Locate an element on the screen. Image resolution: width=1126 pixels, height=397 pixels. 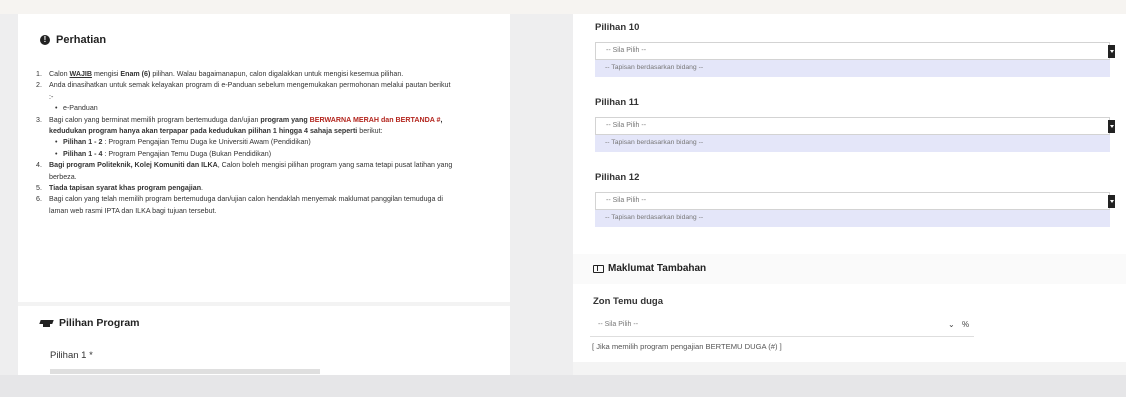
program-heading: Pilihan Program is located at coordinates (90, 323).